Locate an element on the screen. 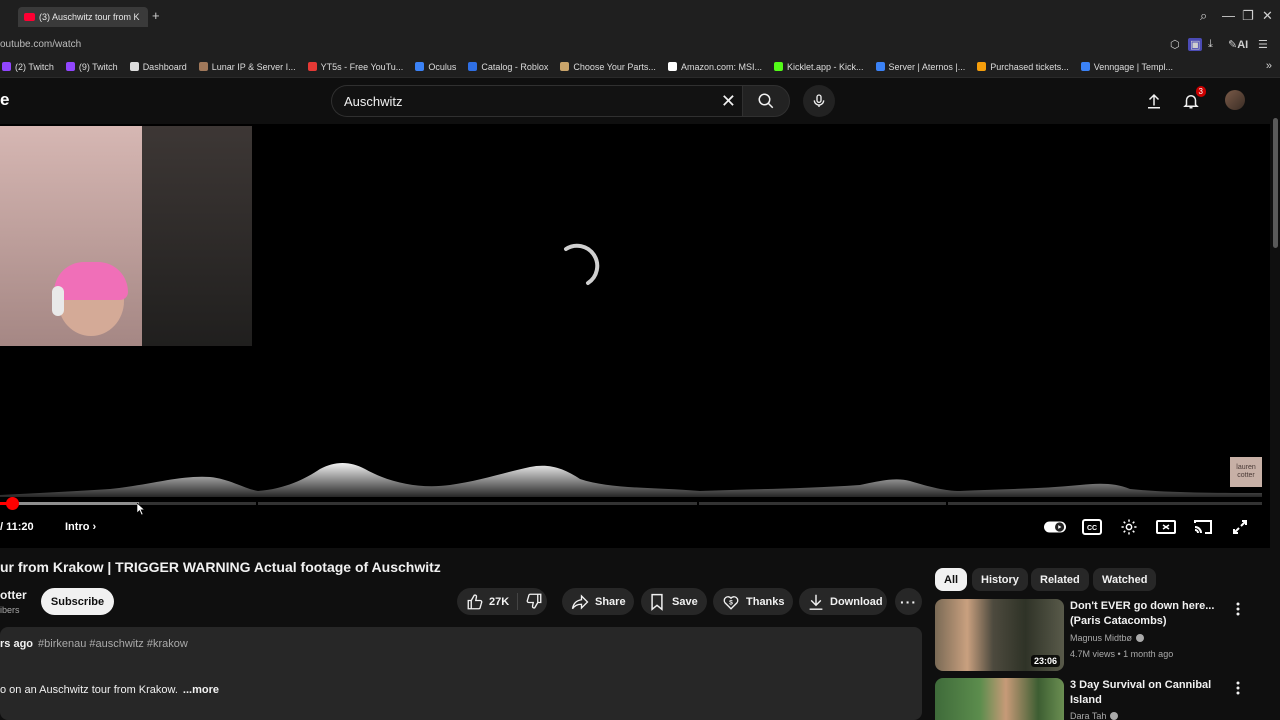  tab-search-icon: ⌕ is located at coordinates (1203, 16).